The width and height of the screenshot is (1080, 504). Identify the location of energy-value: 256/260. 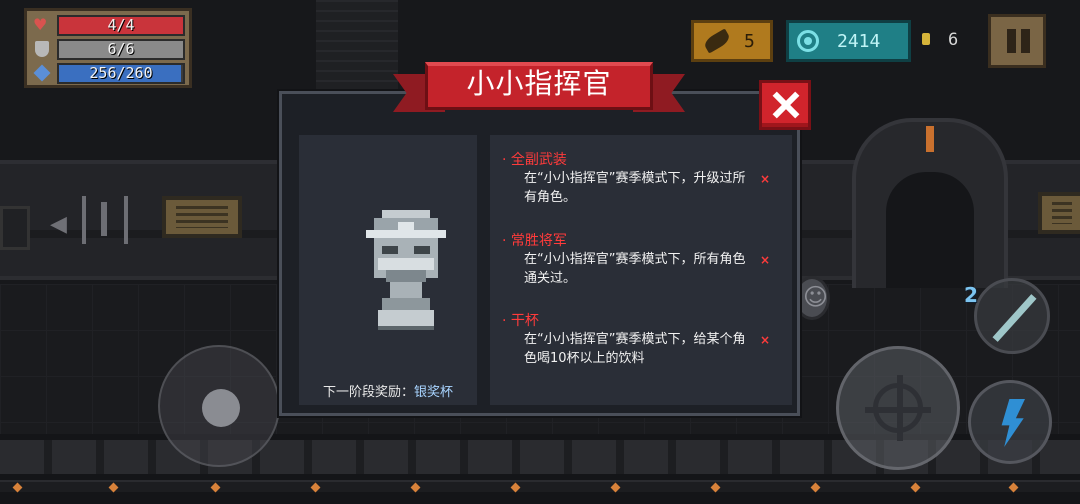
(121, 73).